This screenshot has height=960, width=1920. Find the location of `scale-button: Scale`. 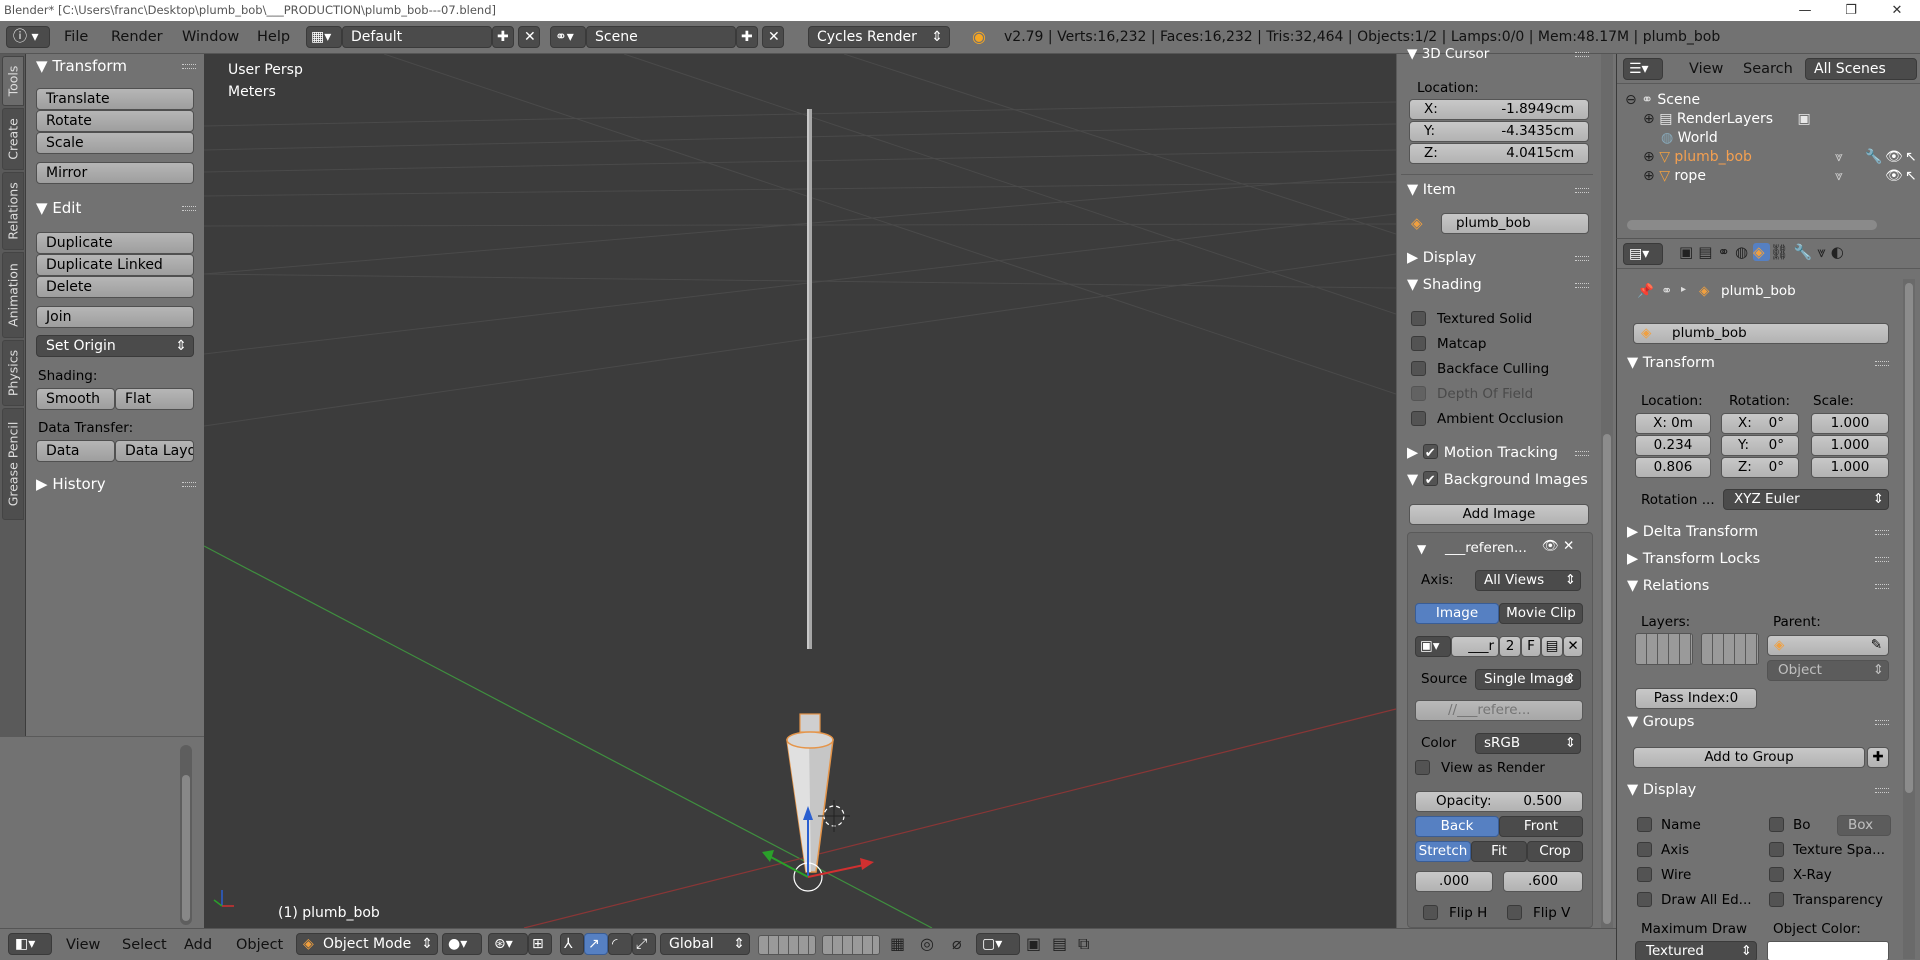

scale-button: Scale is located at coordinates (115, 143).